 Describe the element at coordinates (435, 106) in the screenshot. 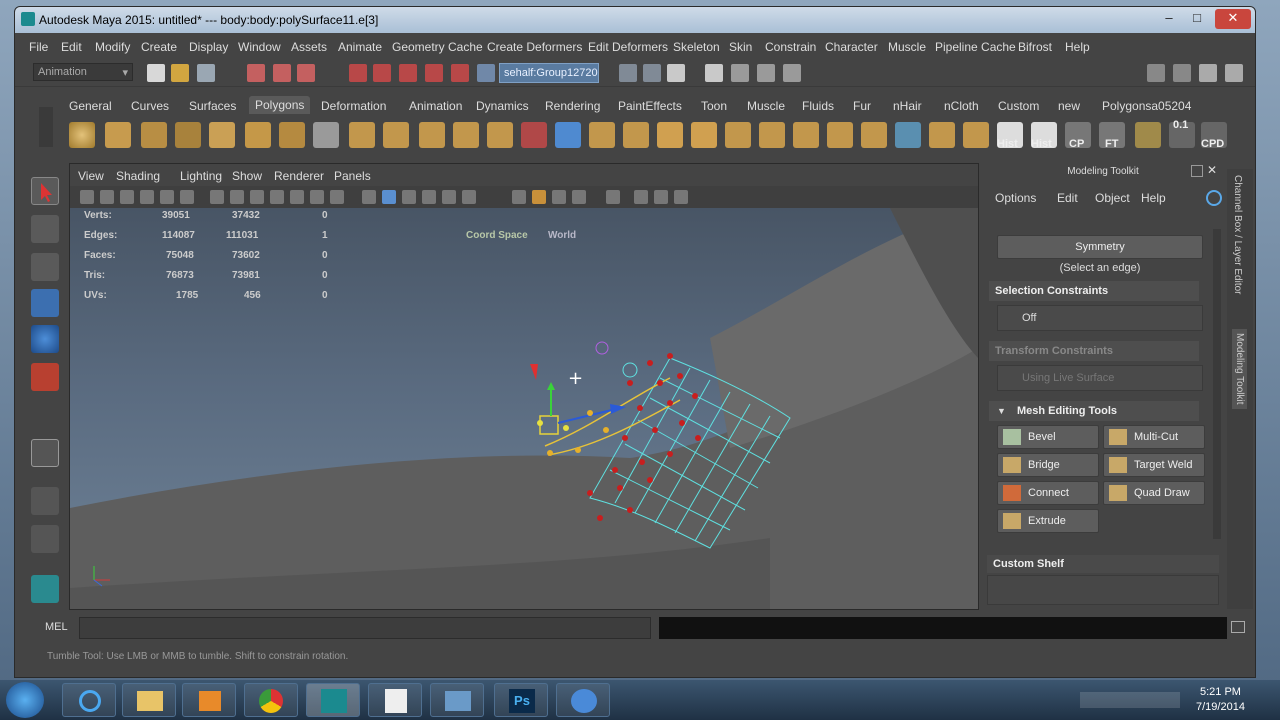

I see `tab-animation: Animation` at that location.